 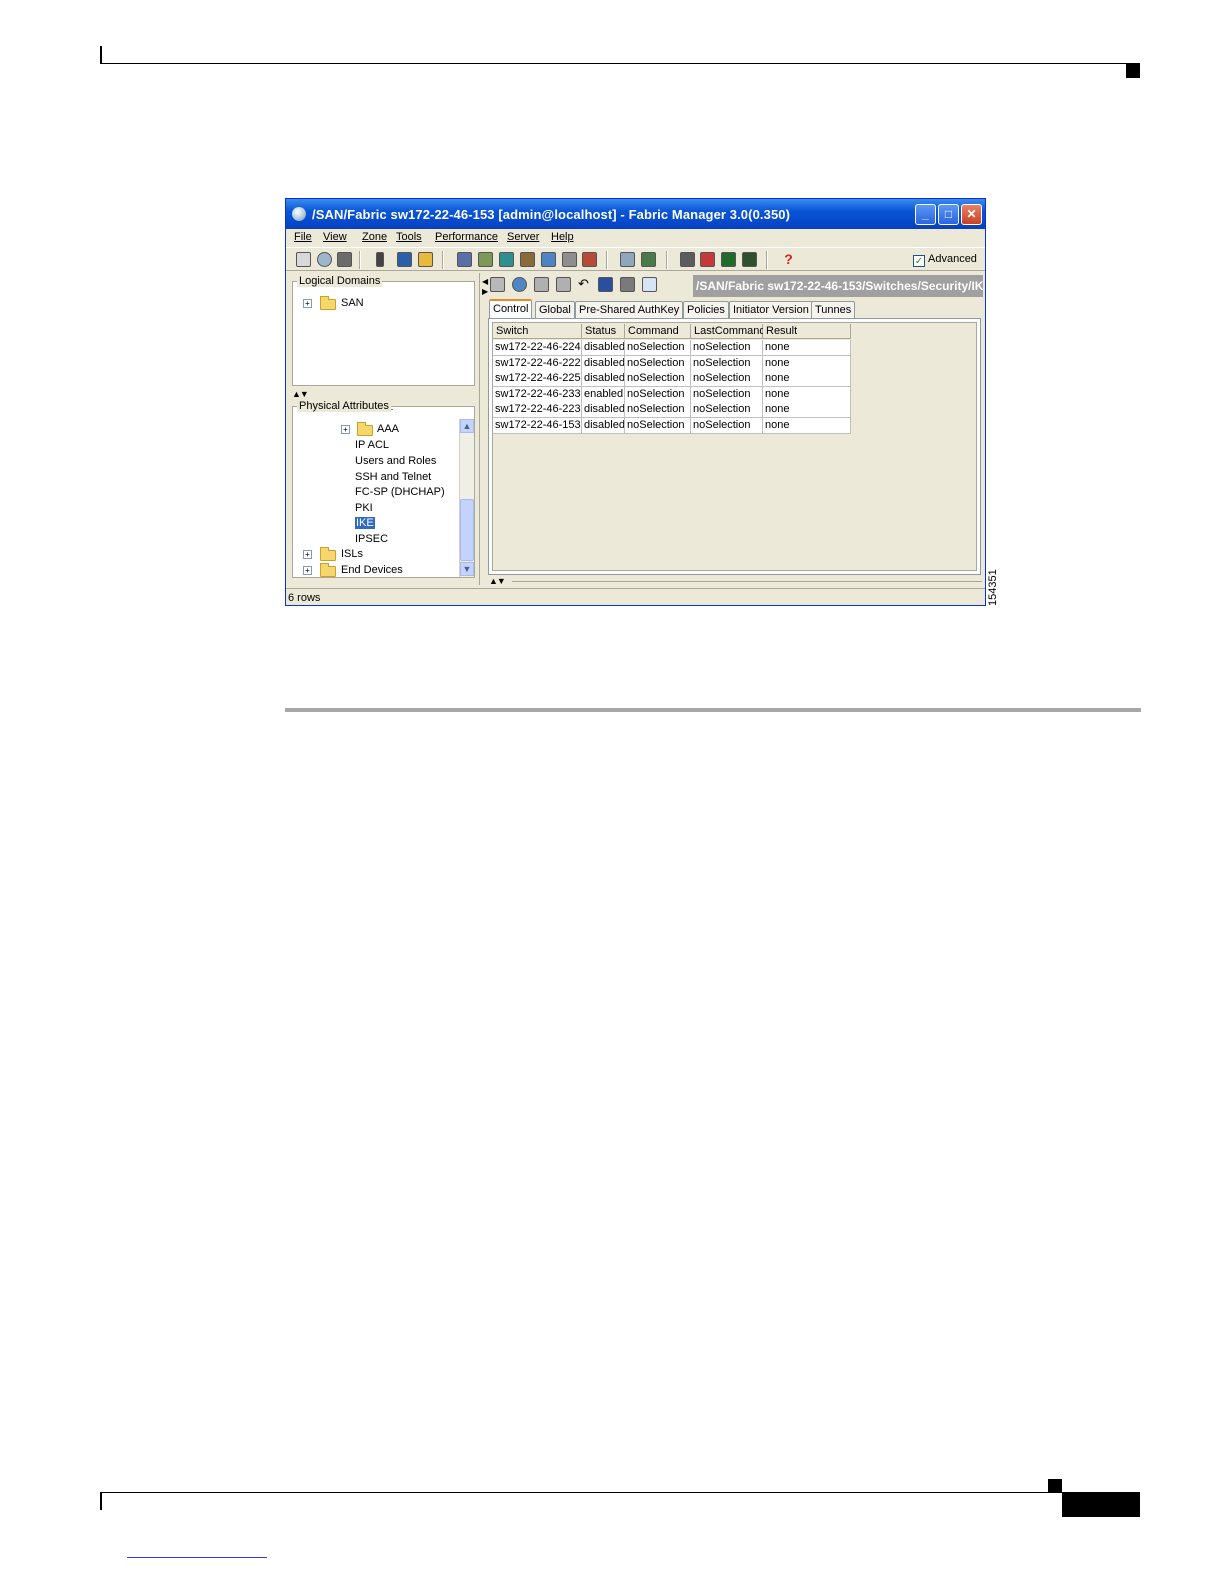 What do you see at coordinates (728, 259) in the screenshot?
I see `monitor-icon` at bounding box center [728, 259].